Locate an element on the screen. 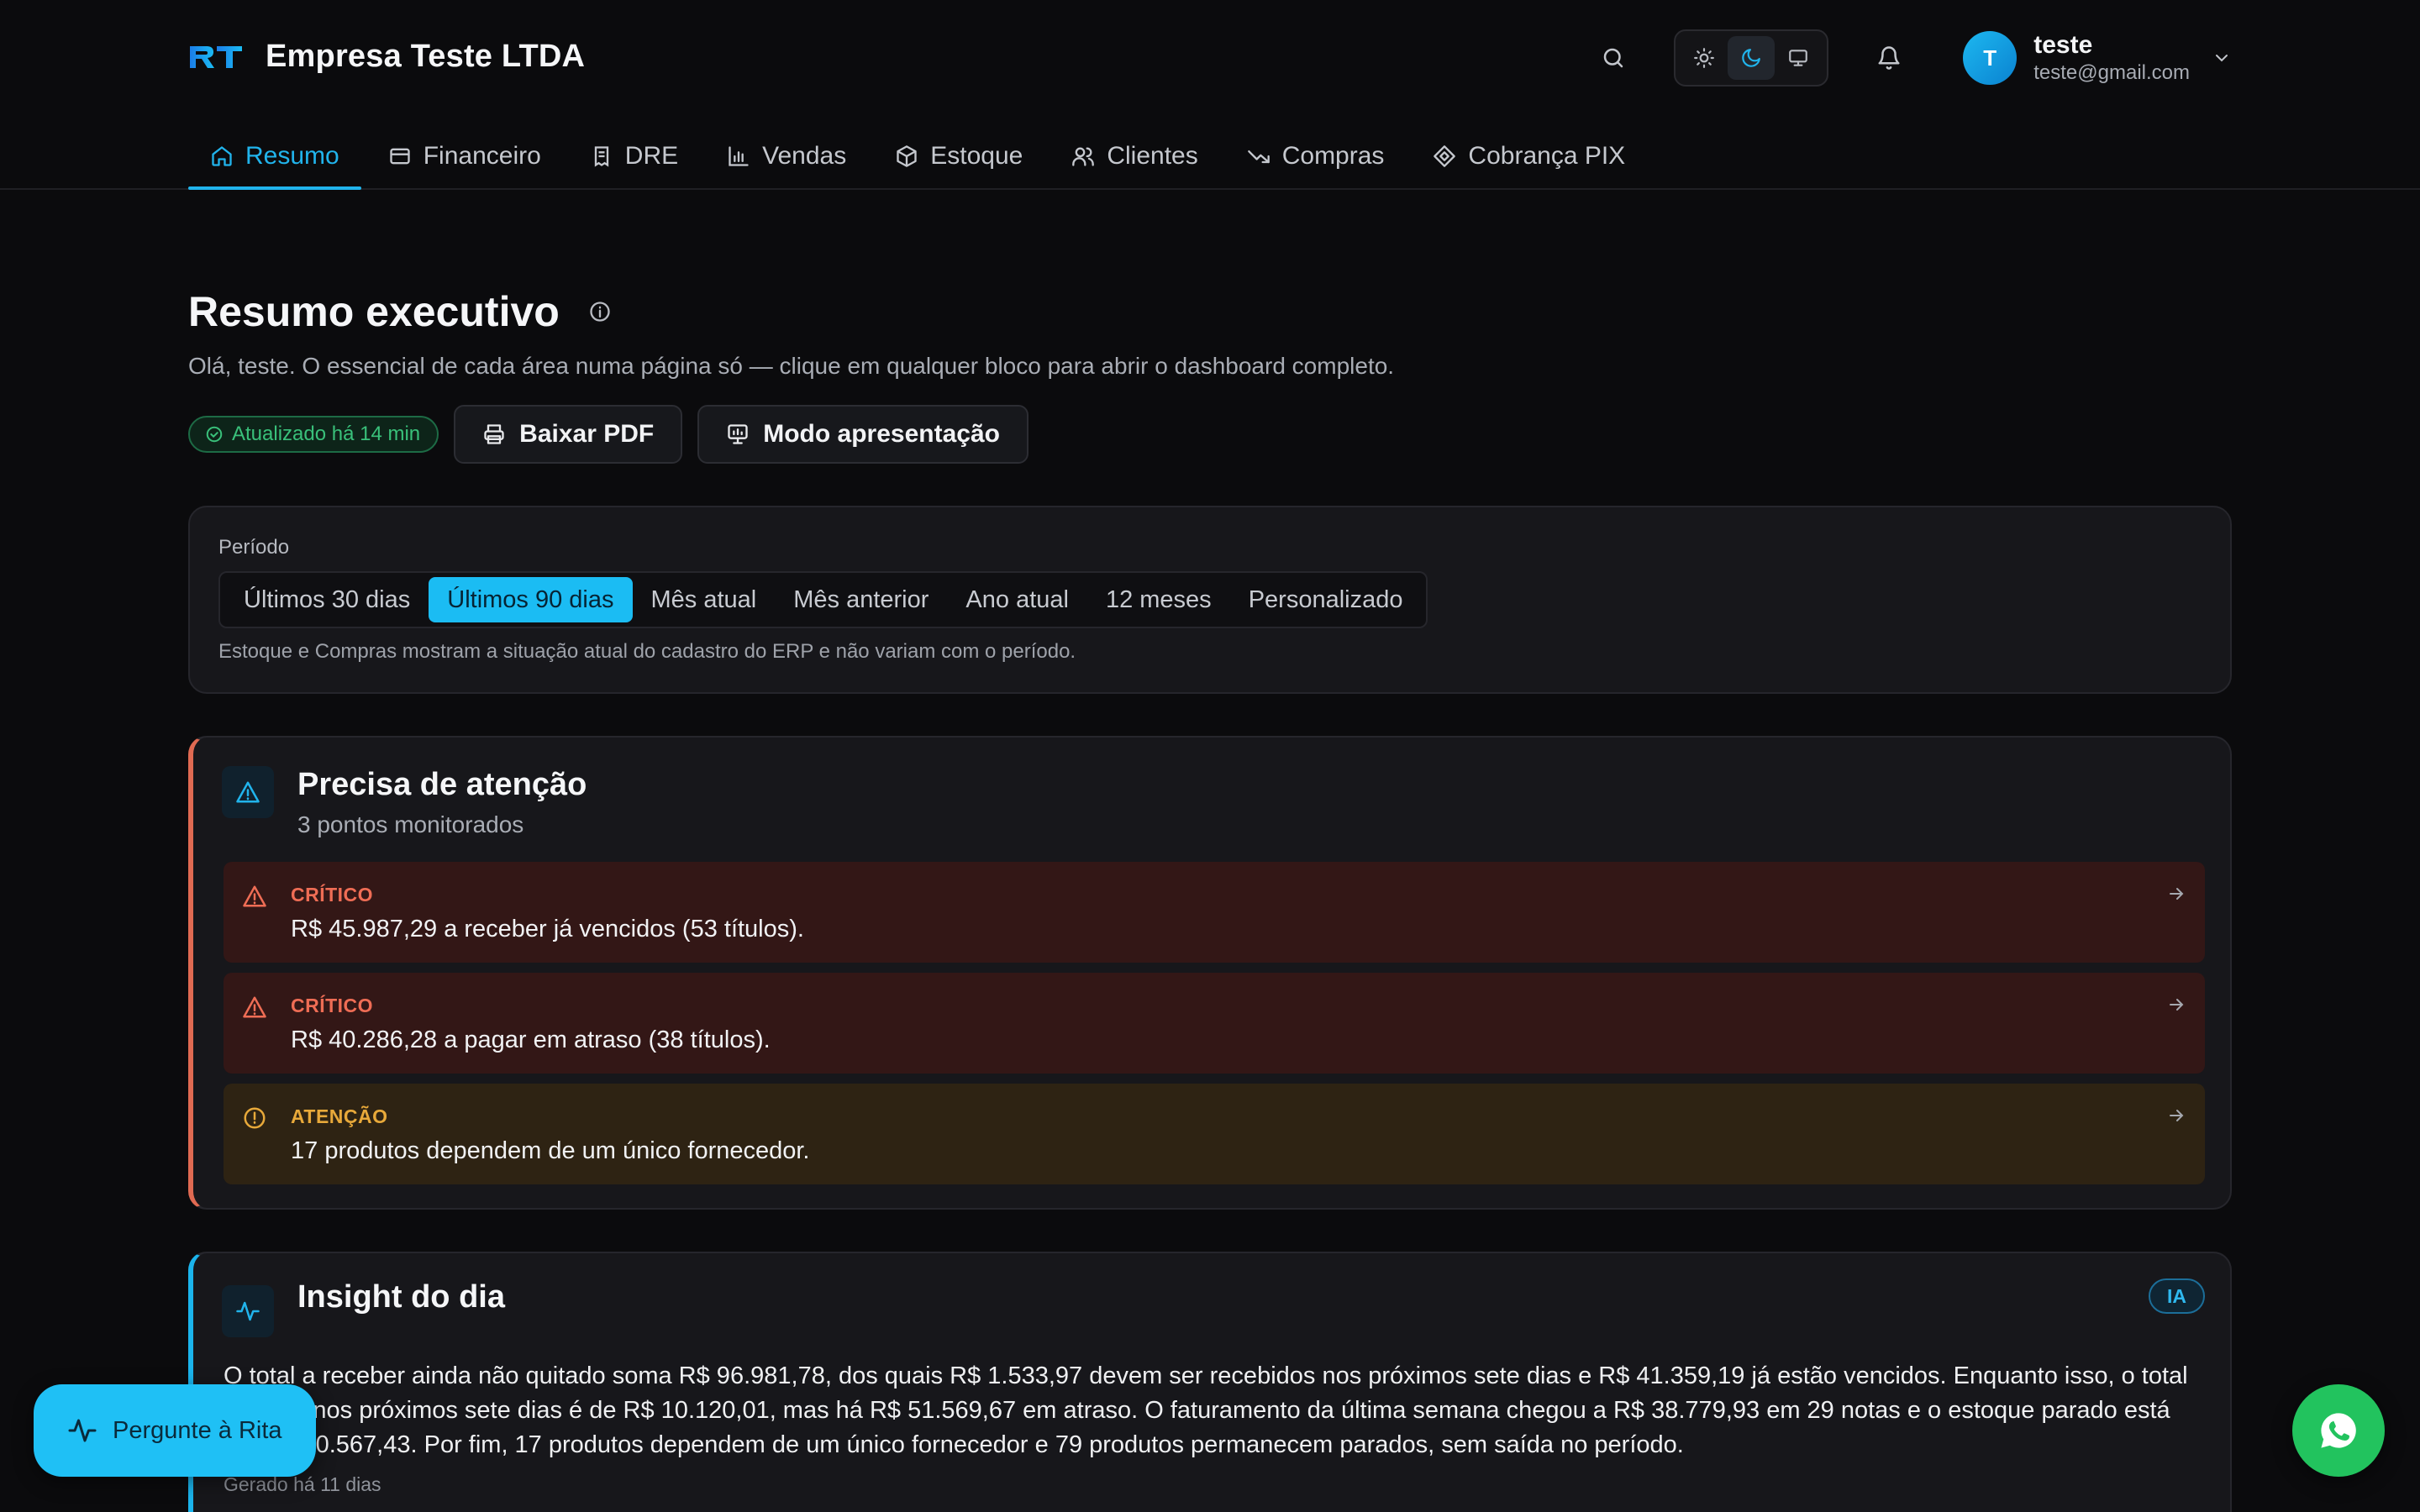  company-name: Empresa Teste LTDA is located at coordinates (426, 56).